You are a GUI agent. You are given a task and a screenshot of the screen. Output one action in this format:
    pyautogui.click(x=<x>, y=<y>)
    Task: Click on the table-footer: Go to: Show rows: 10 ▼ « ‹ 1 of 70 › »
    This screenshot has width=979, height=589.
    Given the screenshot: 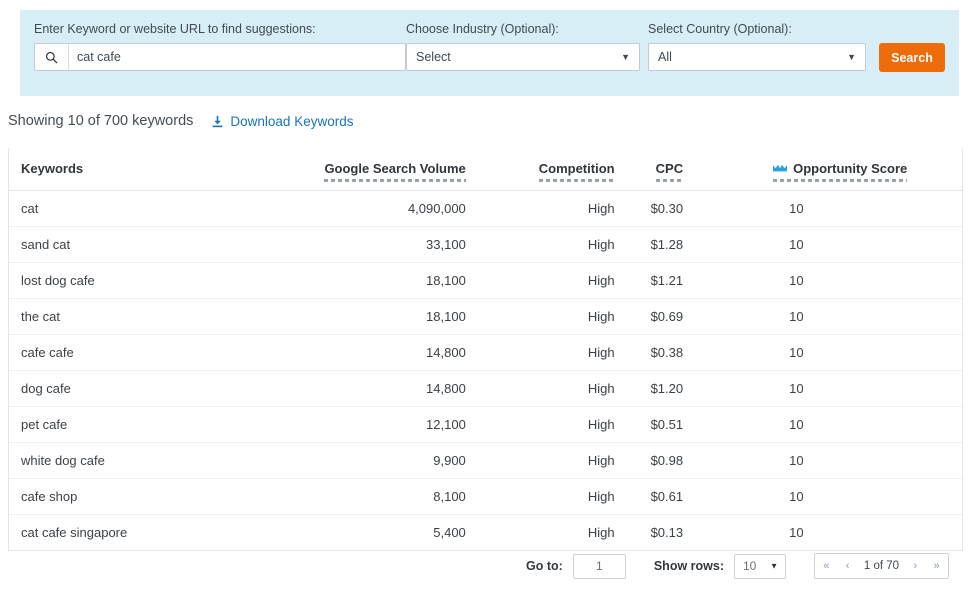 What is the action you would take?
    pyautogui.click(x=485, y=566)
    